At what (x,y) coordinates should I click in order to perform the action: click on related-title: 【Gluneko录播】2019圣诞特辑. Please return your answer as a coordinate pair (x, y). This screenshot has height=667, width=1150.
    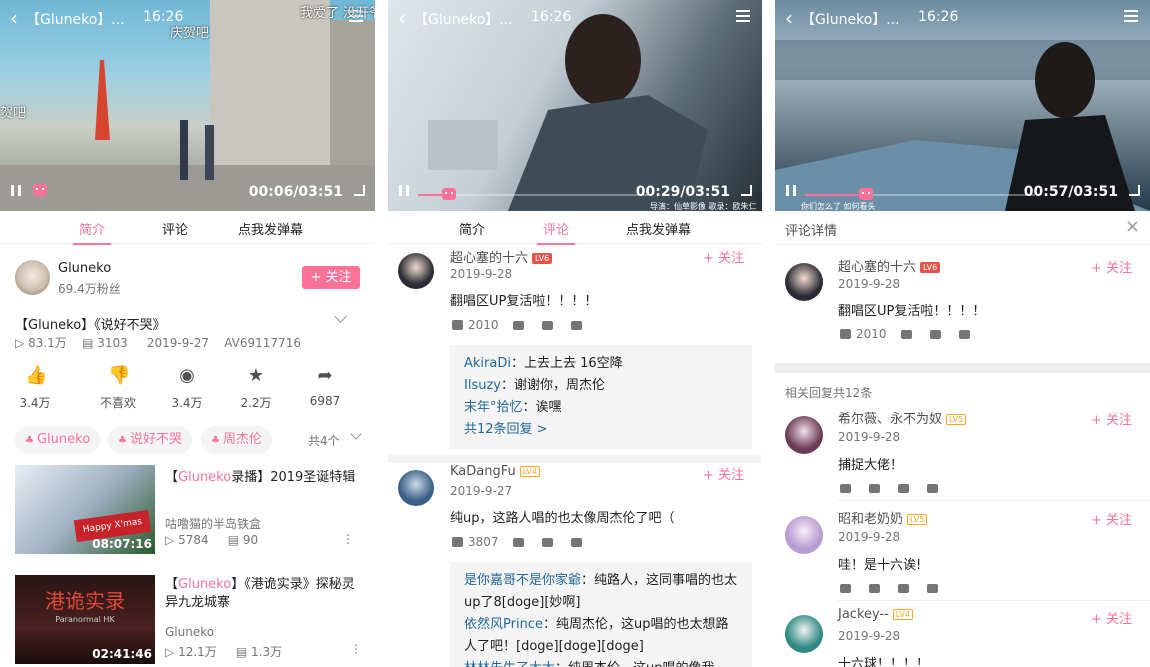
    Looking at the image, I should click on (262, 475).